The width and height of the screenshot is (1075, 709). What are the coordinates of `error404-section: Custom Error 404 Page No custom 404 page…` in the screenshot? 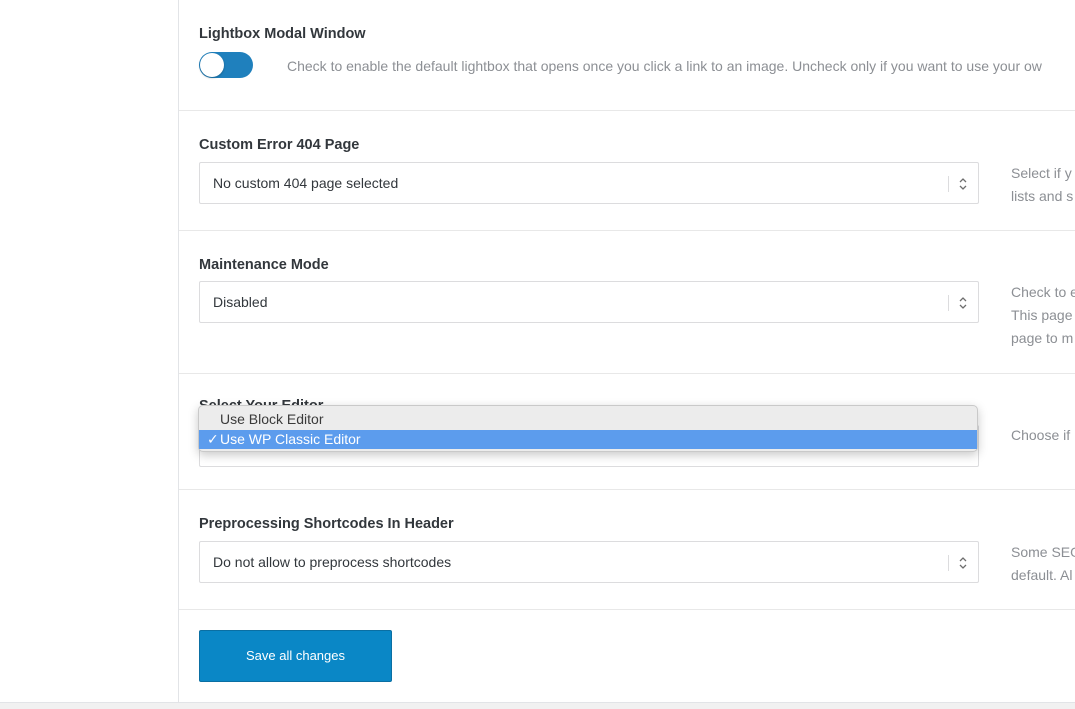 It's located at (627, 170).